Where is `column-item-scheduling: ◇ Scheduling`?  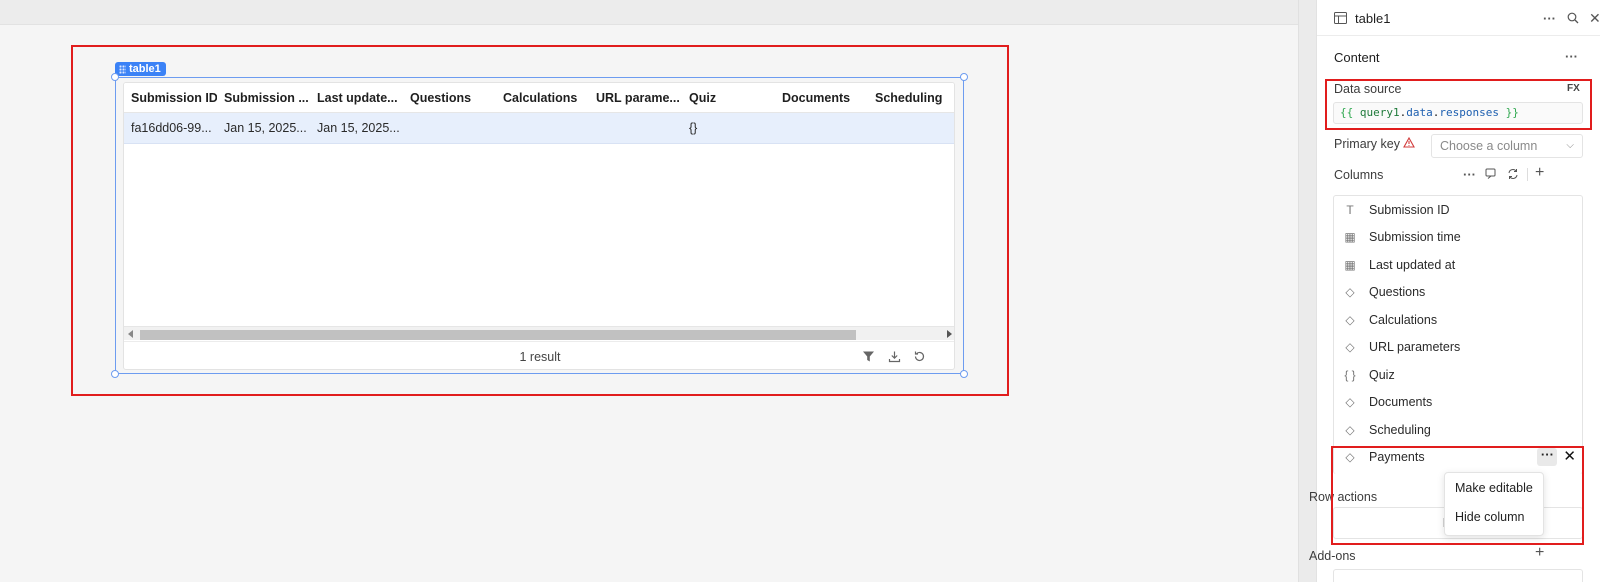
column-item-scheduling: ◇ Scheduling is located at coordinates (1459, 429).